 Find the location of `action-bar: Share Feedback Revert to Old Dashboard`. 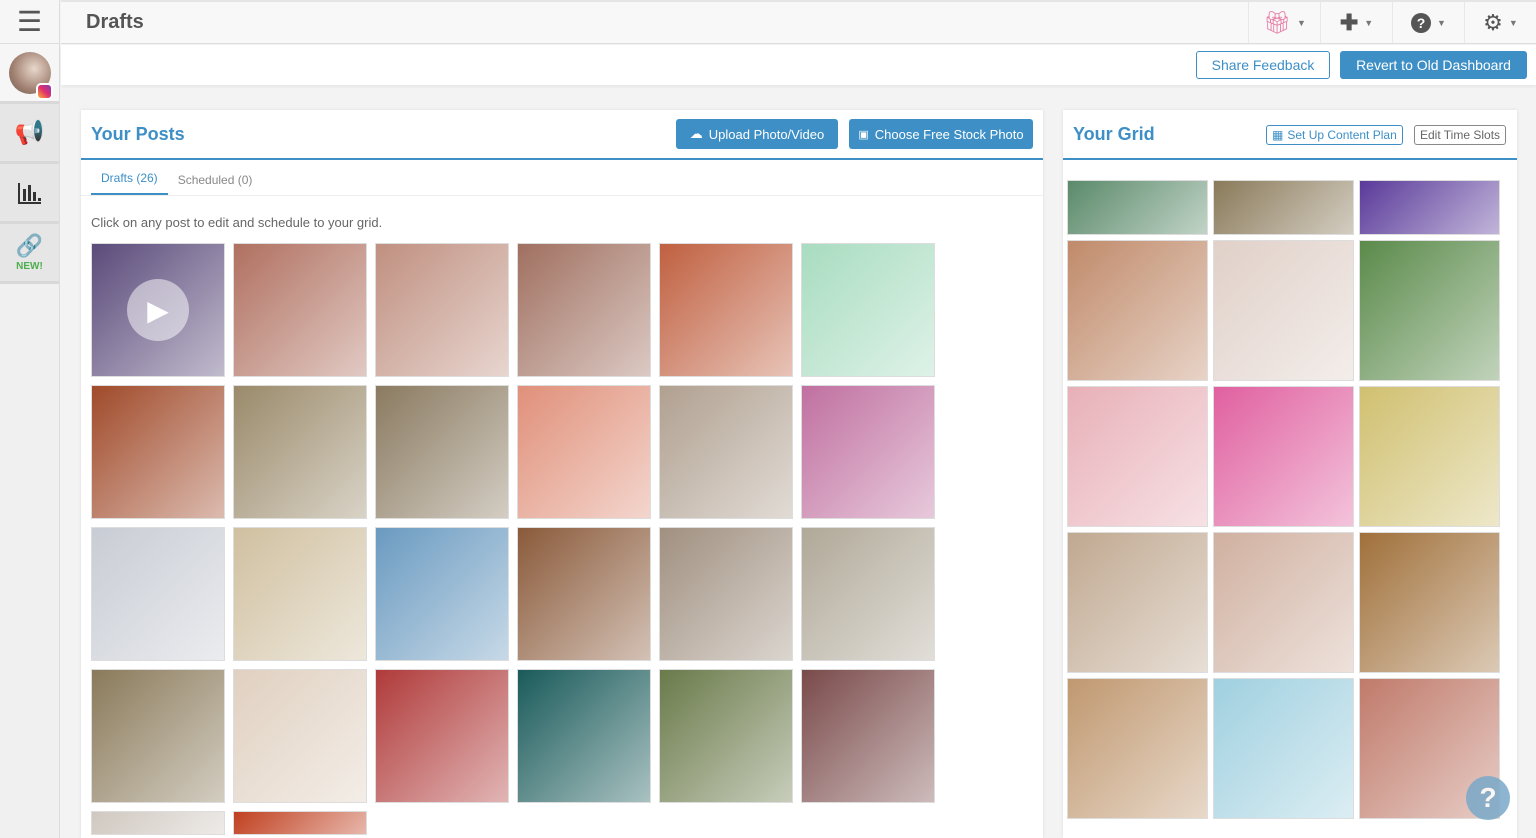

action-bar: Share Feedback Revert to Old Dashboard is located at coordinates (798, 65).